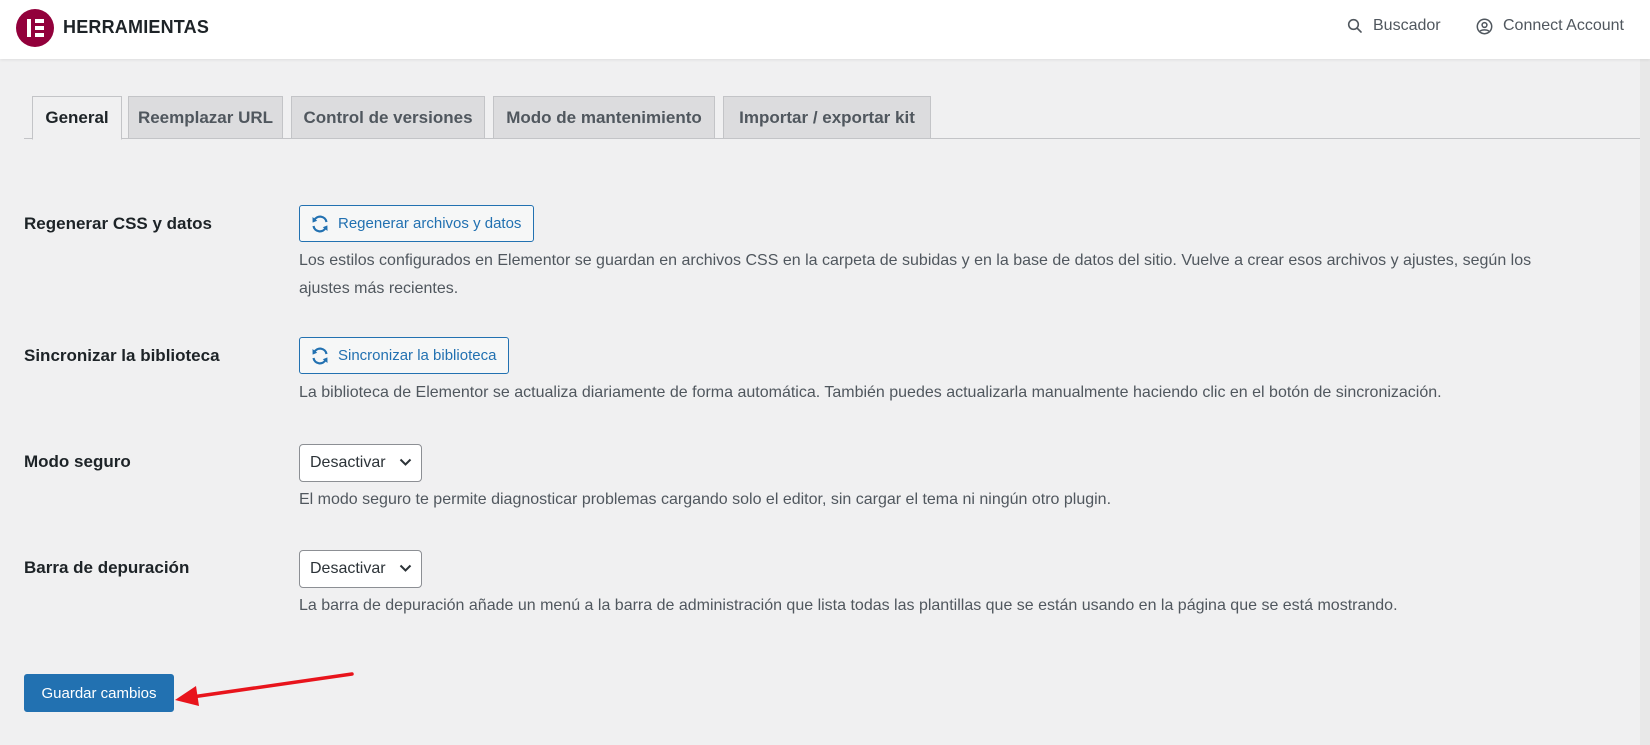 The image size is (1650, 745). What do you see at coordinates (122, 355) in the screenshot?
I see `sync-library-label: Sincronizar la biblioteca` at bounding box center [122, 355].